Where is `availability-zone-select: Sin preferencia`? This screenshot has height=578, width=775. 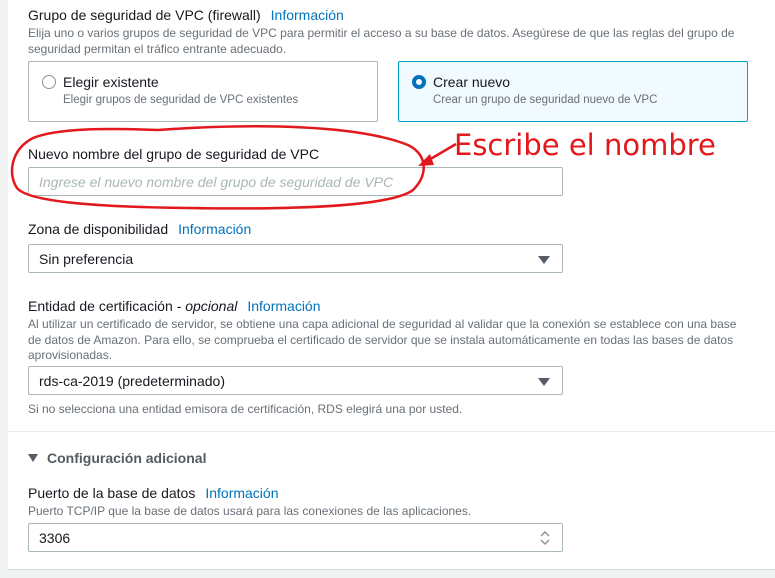 availability-zone-select: Sin preferencia is located at coordinates (295, 258).